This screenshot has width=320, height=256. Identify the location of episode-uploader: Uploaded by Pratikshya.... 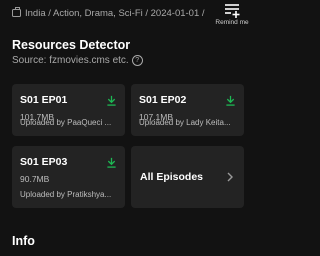
(66, 194).